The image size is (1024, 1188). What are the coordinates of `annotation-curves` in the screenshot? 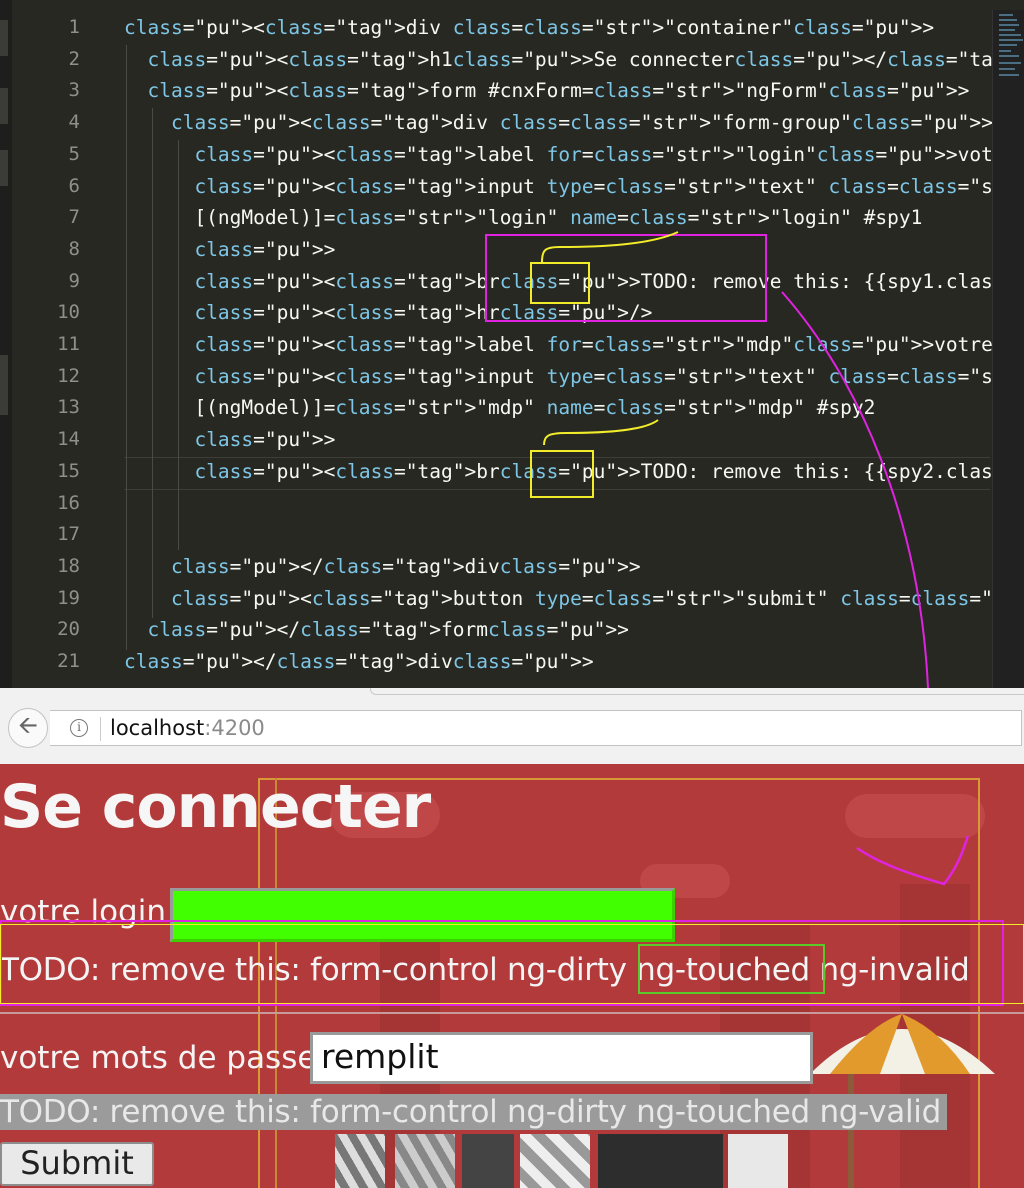 It's located at (735, 459).